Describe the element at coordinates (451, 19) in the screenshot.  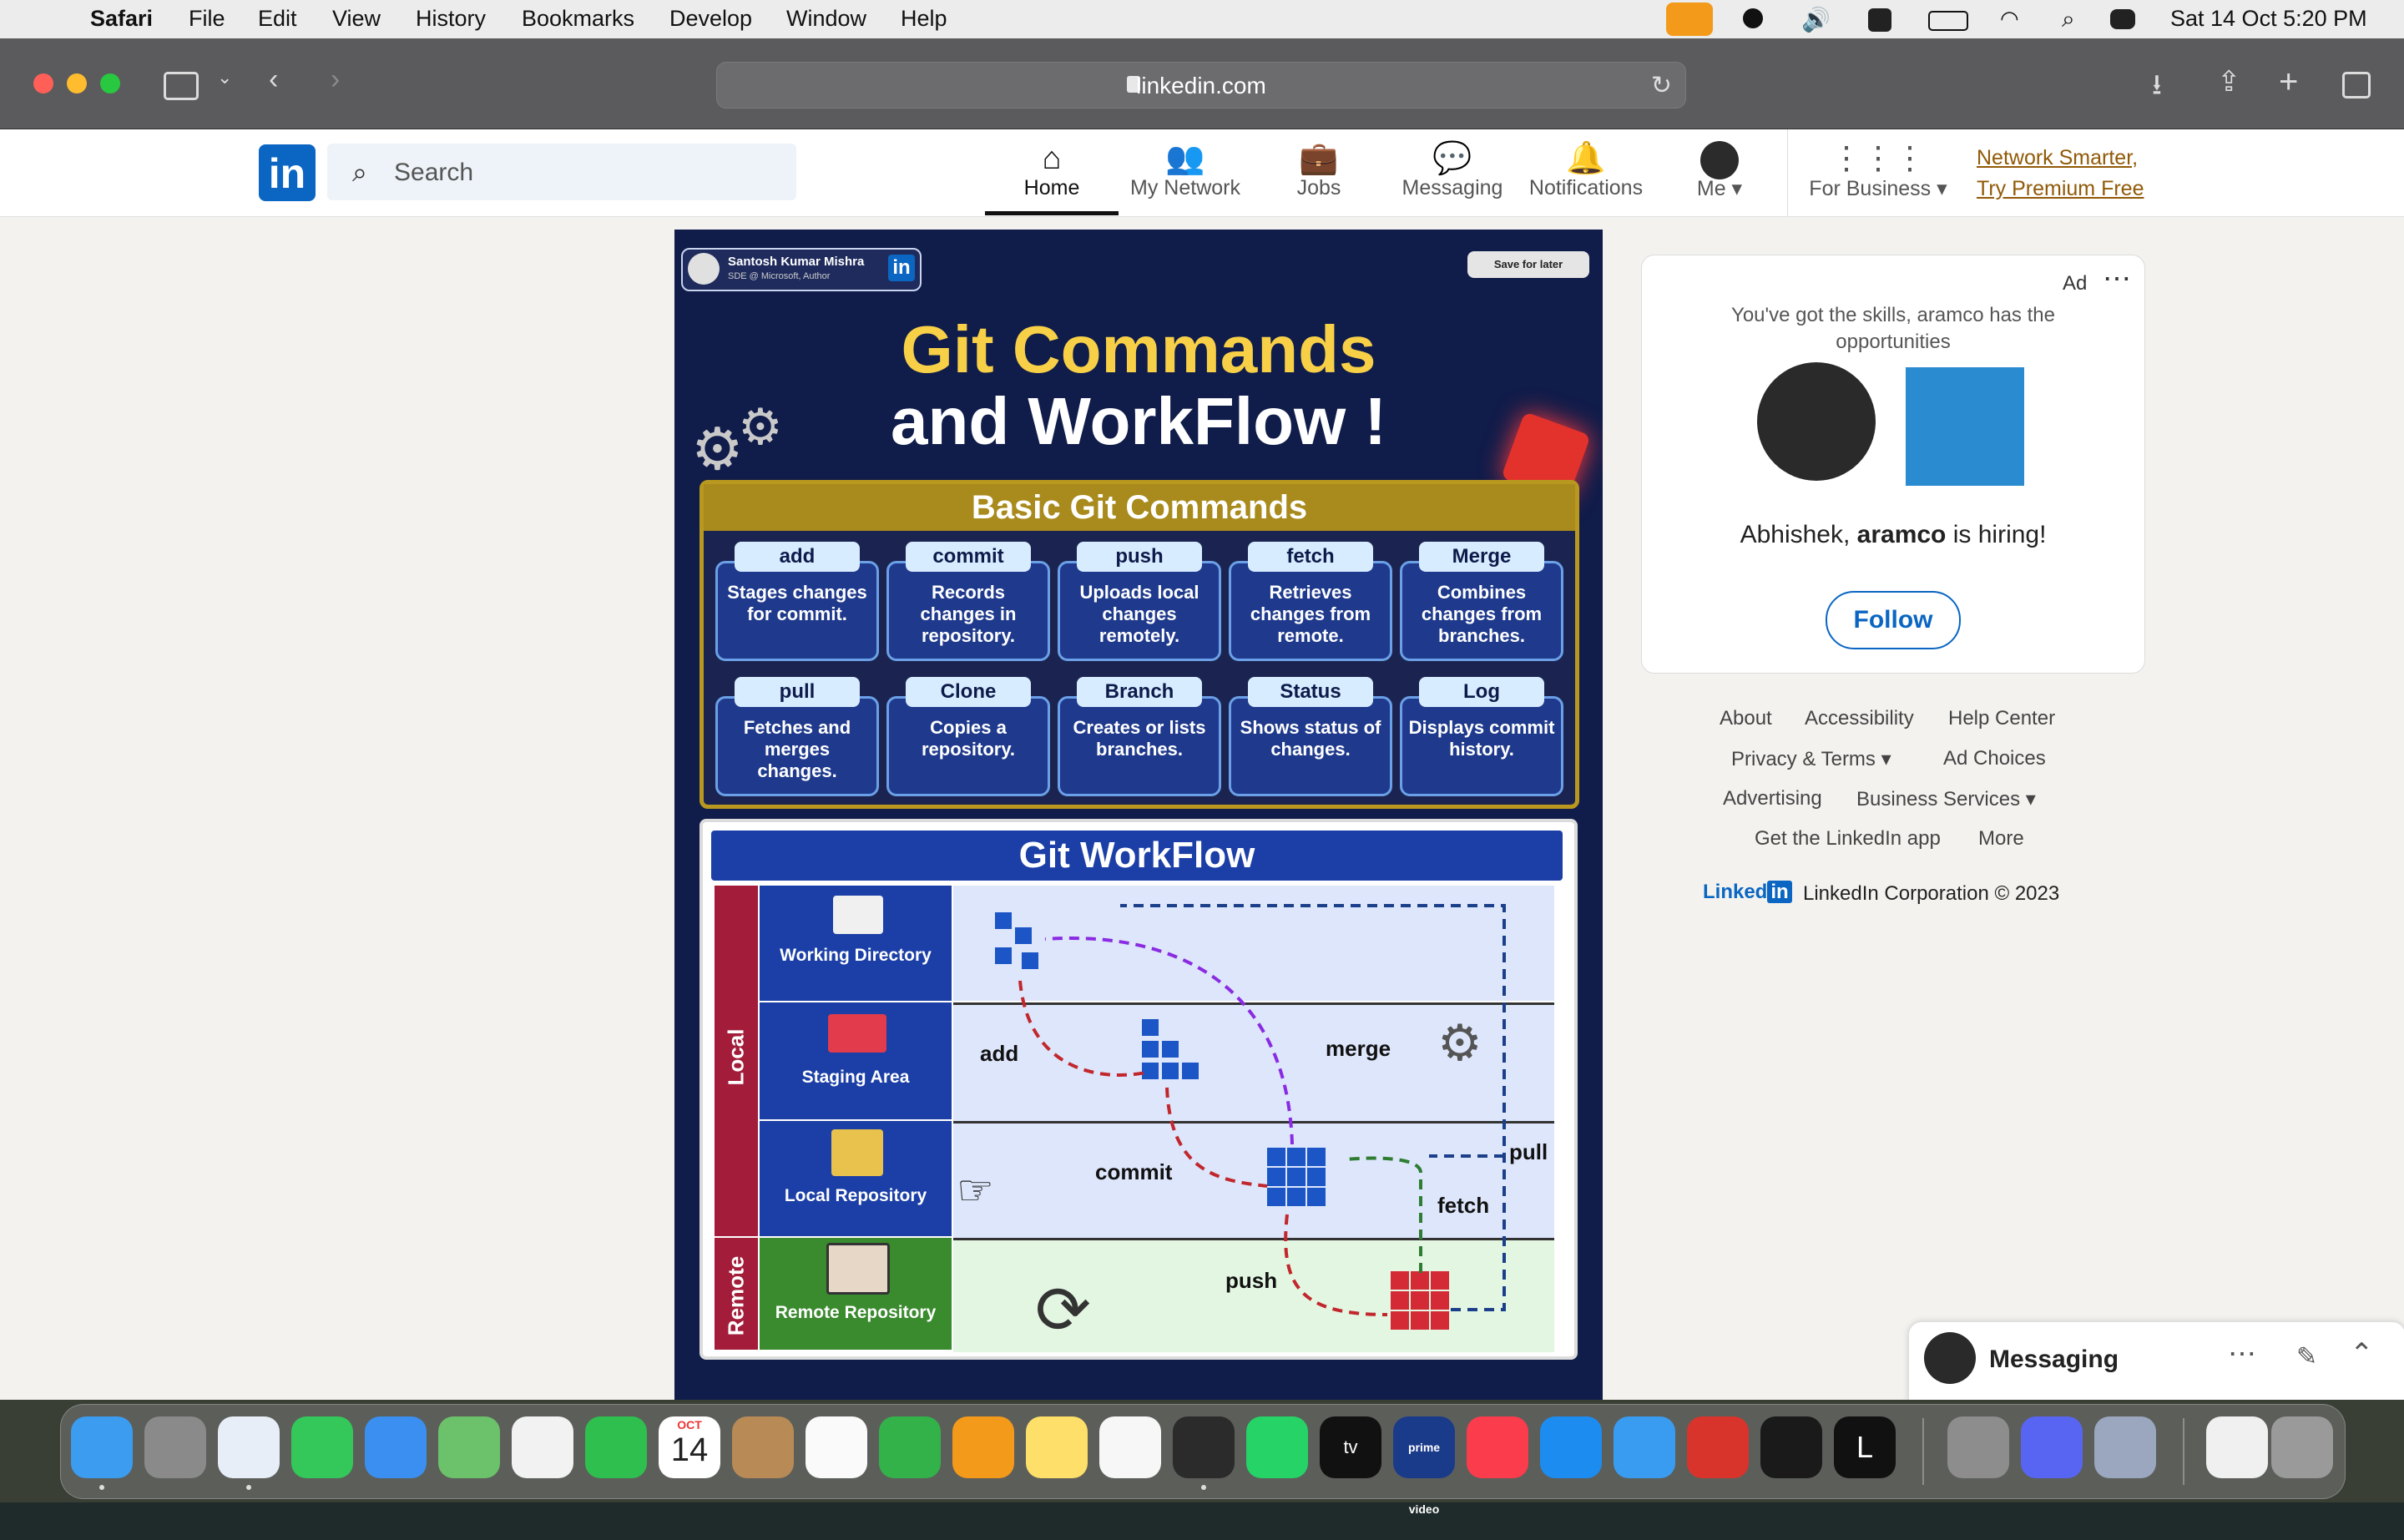
I see `menu-history: History` at that location.